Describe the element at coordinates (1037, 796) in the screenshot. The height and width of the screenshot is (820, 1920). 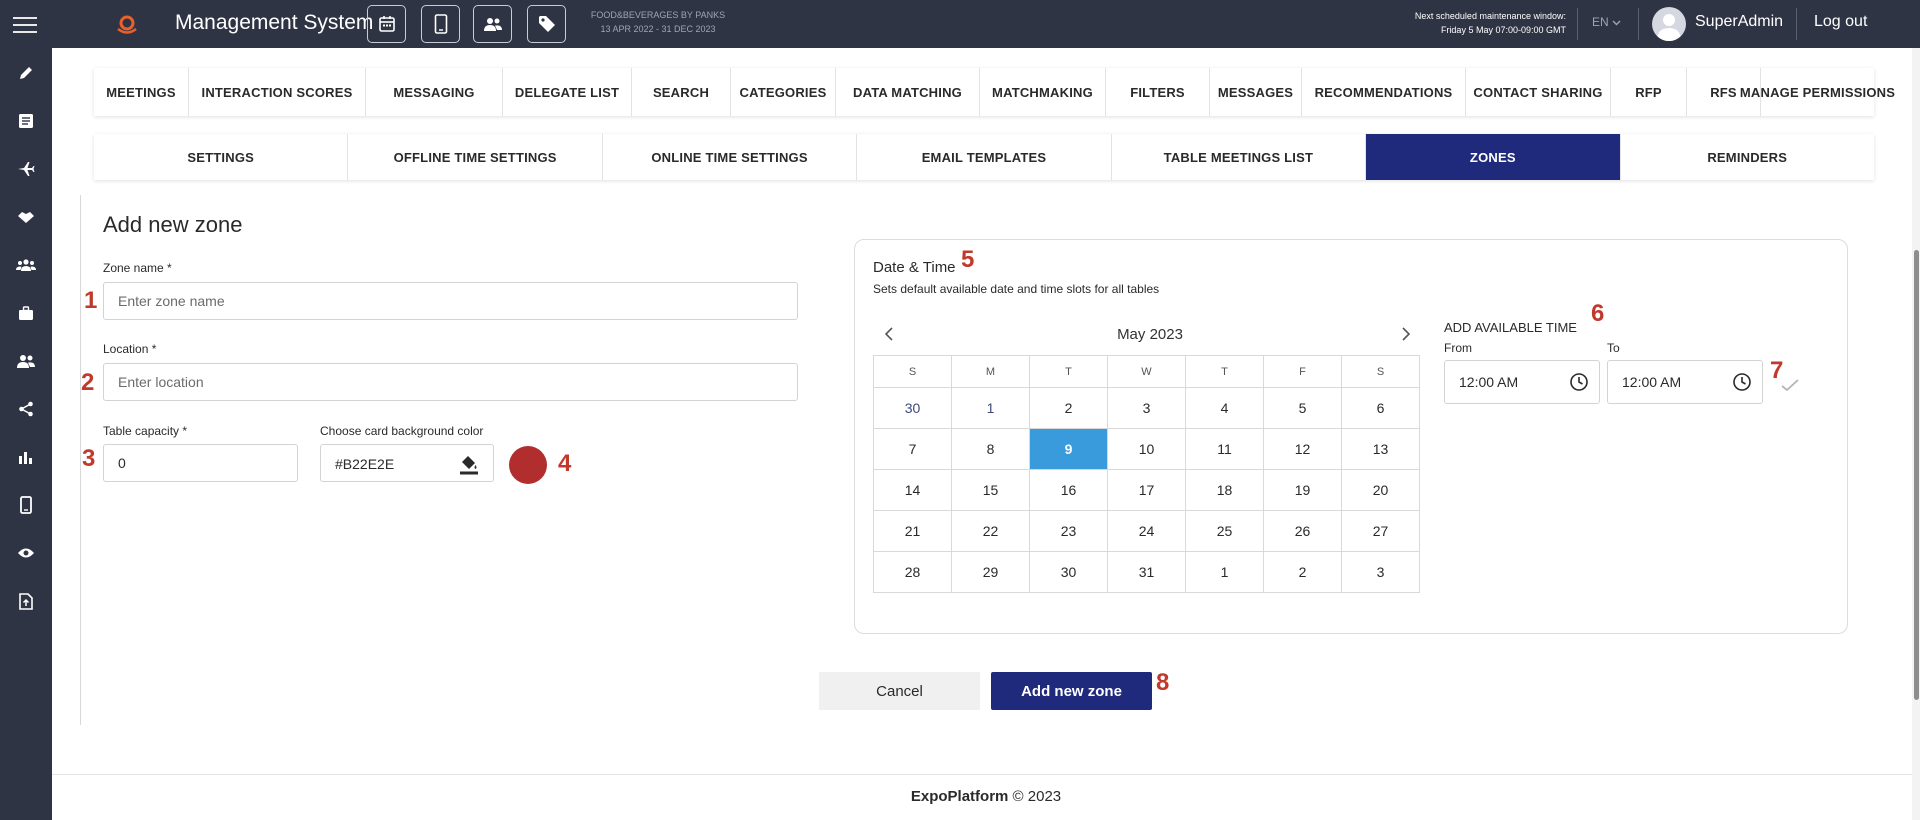
I see `footer-copyright: © 2023` at that location.